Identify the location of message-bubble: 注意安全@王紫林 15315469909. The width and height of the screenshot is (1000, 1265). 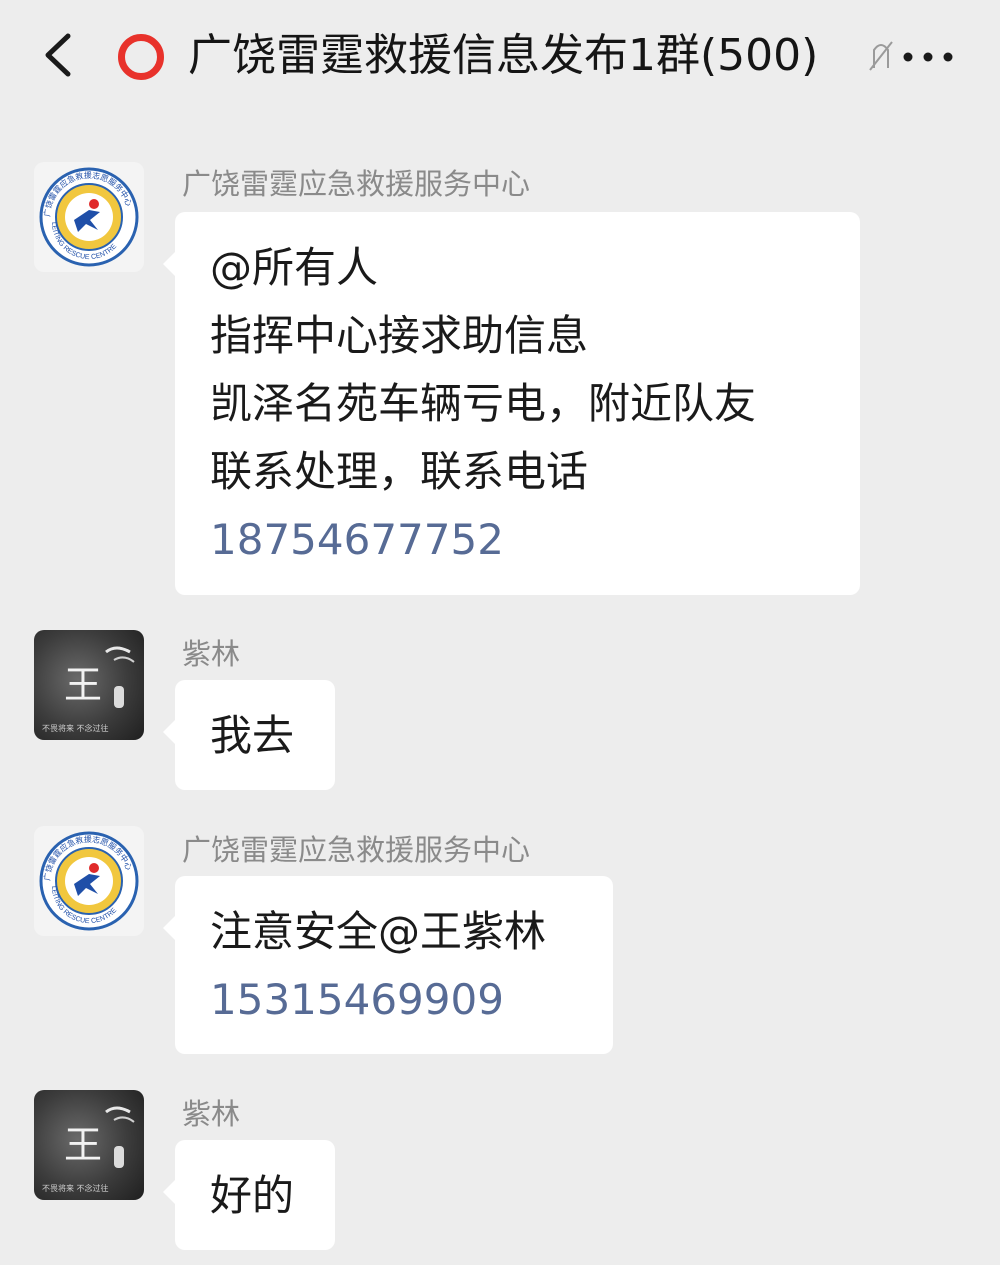
(388, 965).